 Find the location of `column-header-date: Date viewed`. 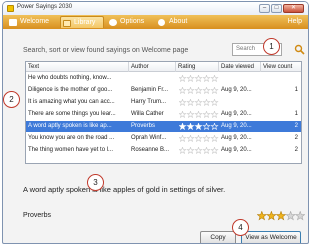

column-header-date: Date viewed is located at coordinates (240, 67).